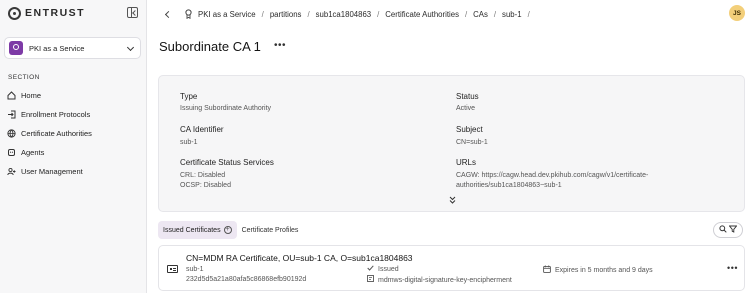 The width and height of the screenshot is (750, 293). Describe the element at coordinates (33, 152) in the screenshot. I see `sidebar-item-label: Agents` at that location.